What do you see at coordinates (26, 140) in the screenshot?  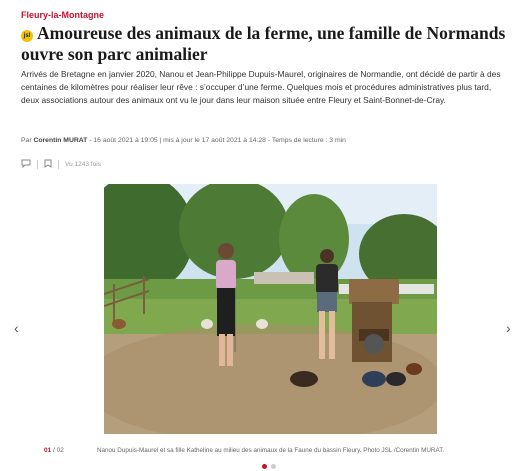 I see `meta-prefix: Par` at bounding box center [26, 140].